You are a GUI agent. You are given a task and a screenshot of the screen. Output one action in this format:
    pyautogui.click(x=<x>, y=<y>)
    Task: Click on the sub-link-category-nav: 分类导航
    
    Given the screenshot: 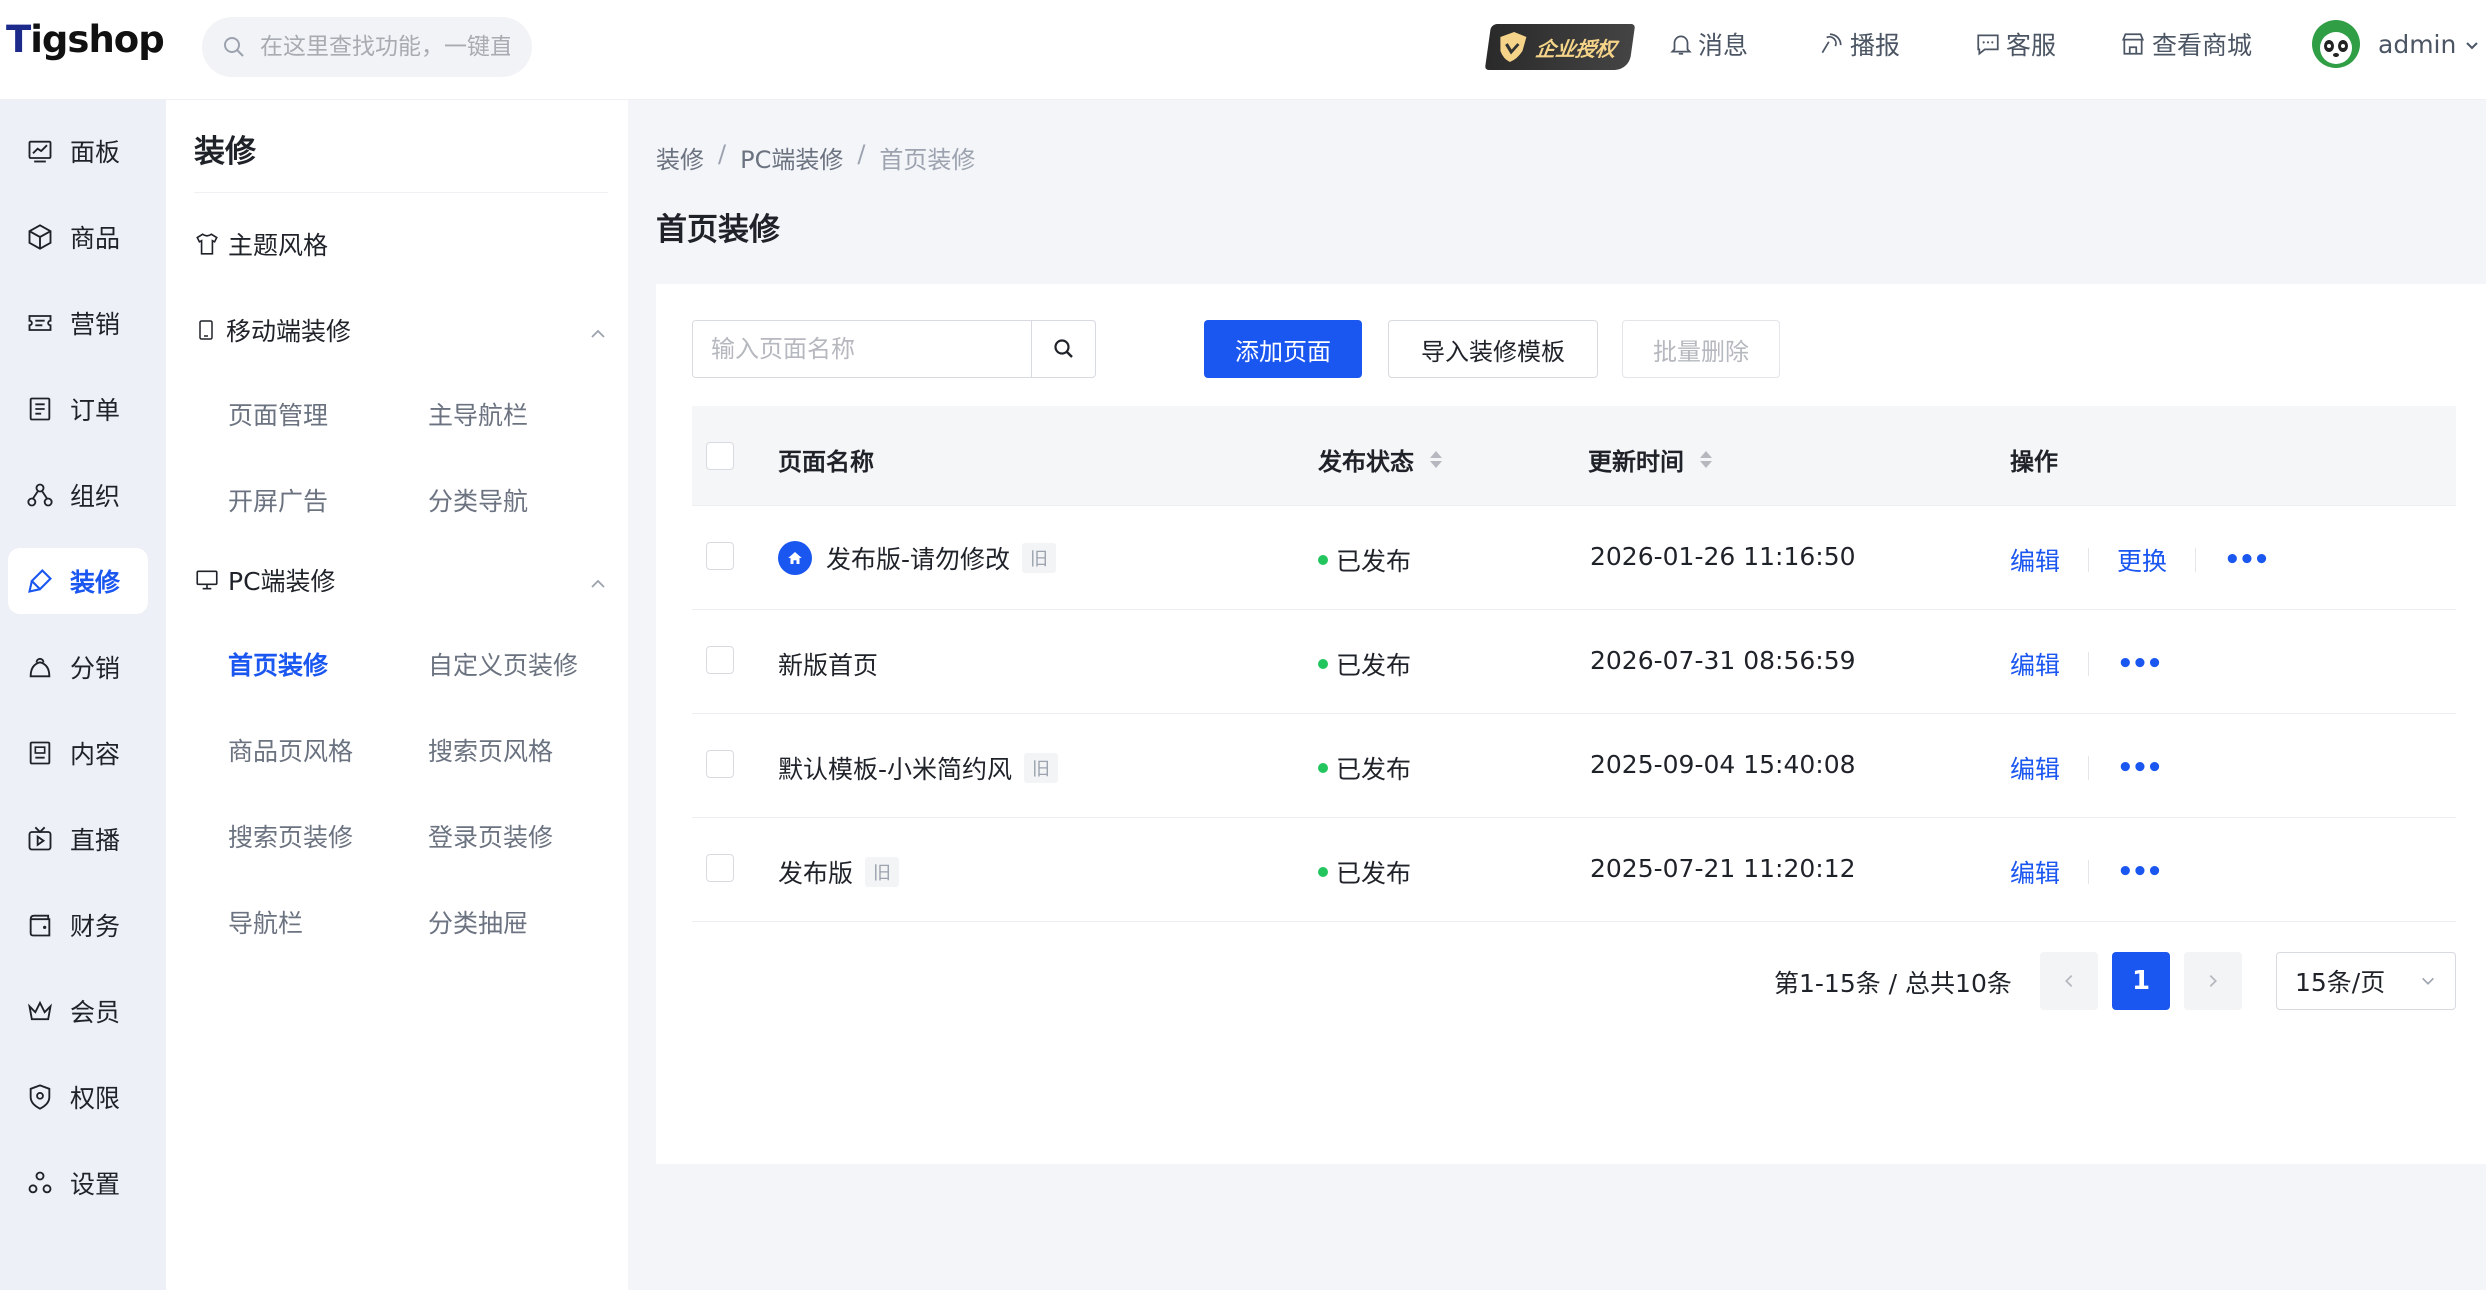 What is the action you would take?
    pyautogui.click(x=478, y=500)
    